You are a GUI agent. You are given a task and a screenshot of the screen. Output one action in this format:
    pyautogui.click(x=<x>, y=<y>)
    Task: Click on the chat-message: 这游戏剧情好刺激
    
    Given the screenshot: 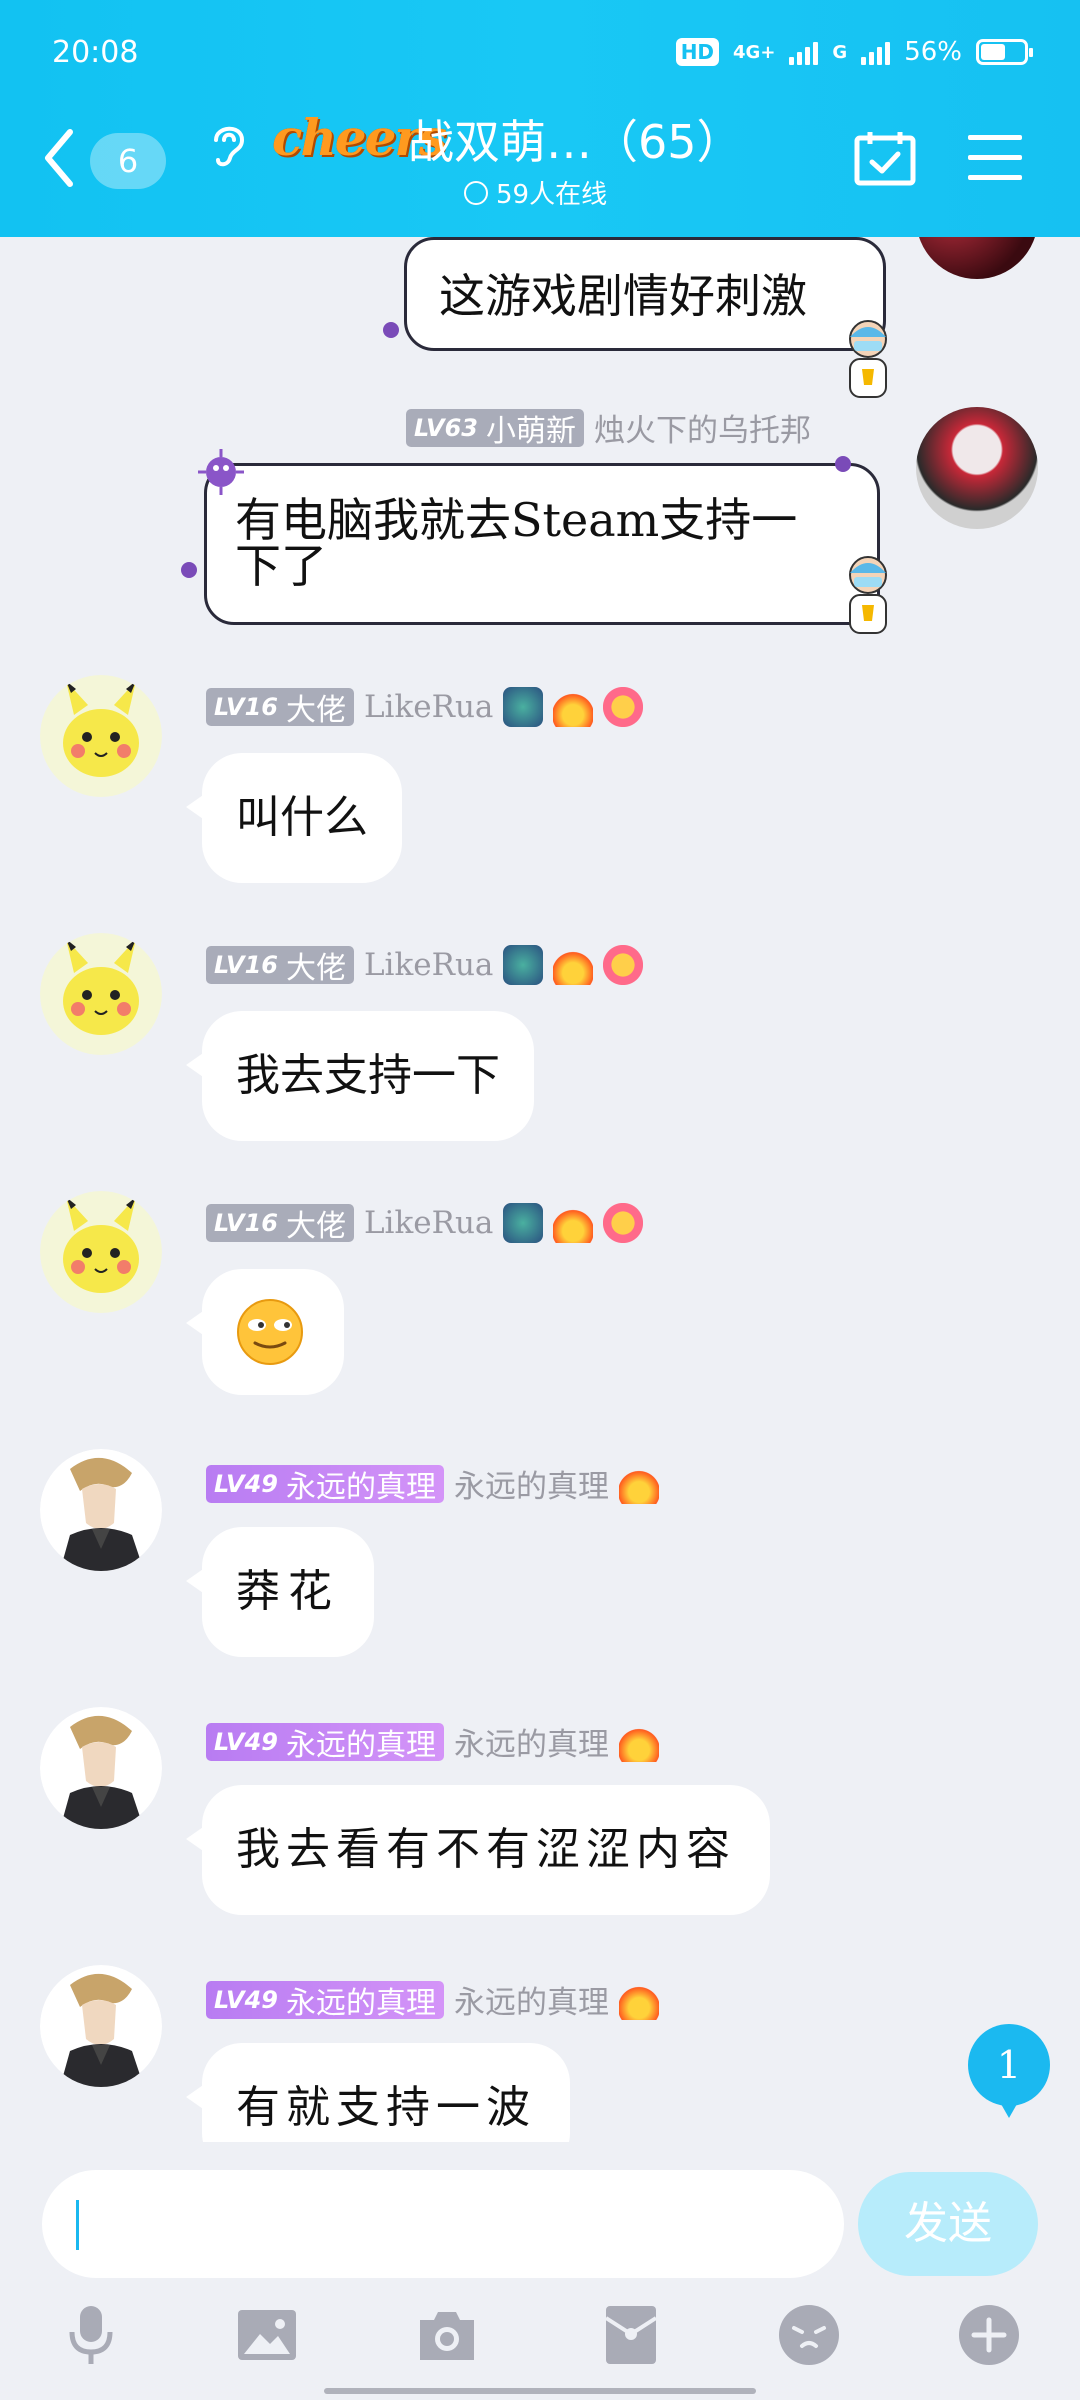 What is the action you would take?
    pyautogui.click(x=540, y=317)
    